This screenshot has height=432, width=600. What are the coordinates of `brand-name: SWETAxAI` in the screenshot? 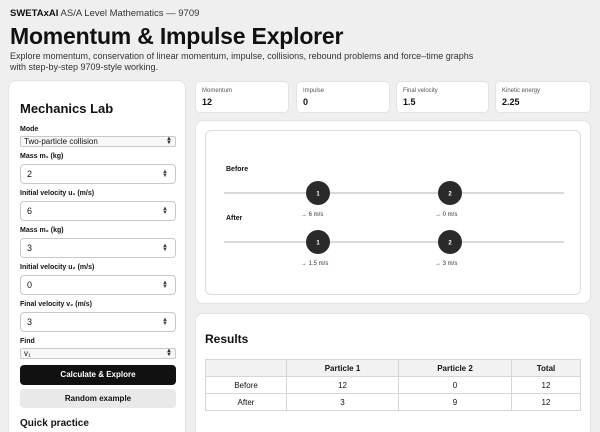 It's located at (34, 13).